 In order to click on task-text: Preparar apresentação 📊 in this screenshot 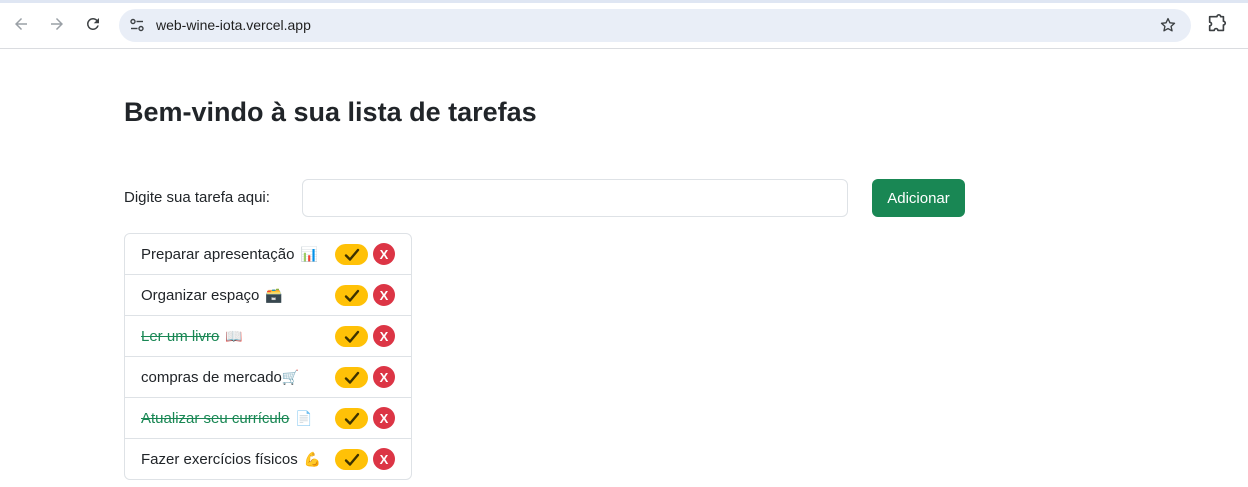, I will do `click(229, 254)`.